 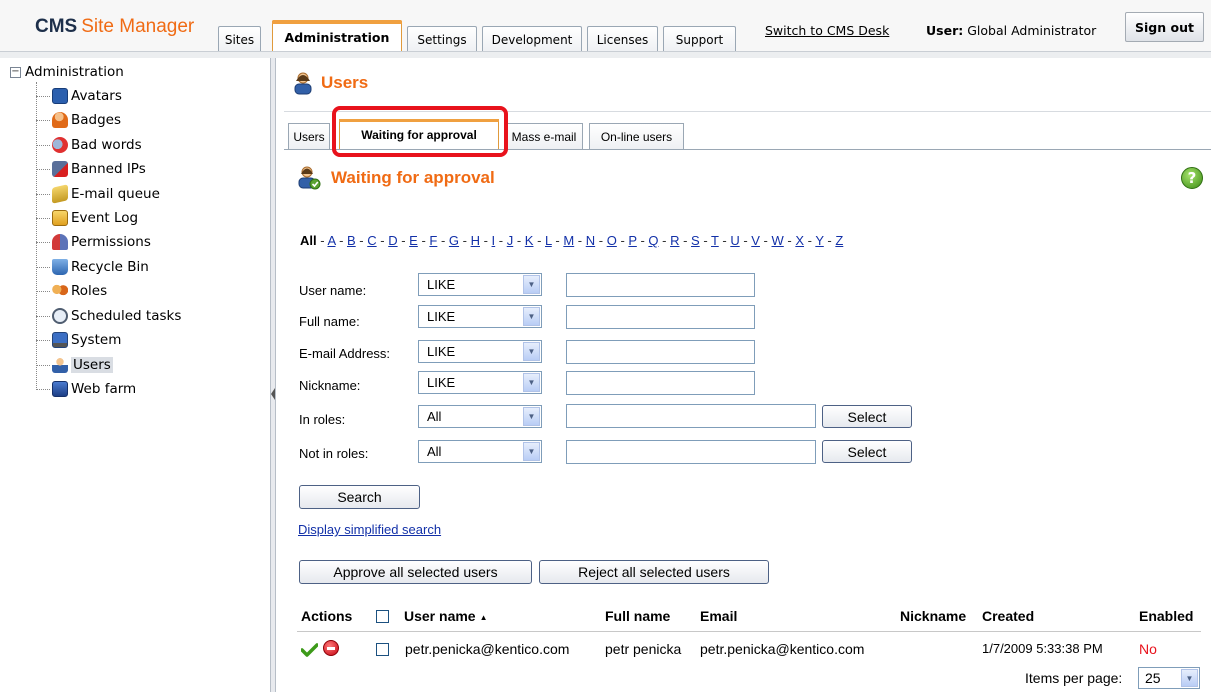 I want to click on email-queue-icon, so click(x=60, y=194).